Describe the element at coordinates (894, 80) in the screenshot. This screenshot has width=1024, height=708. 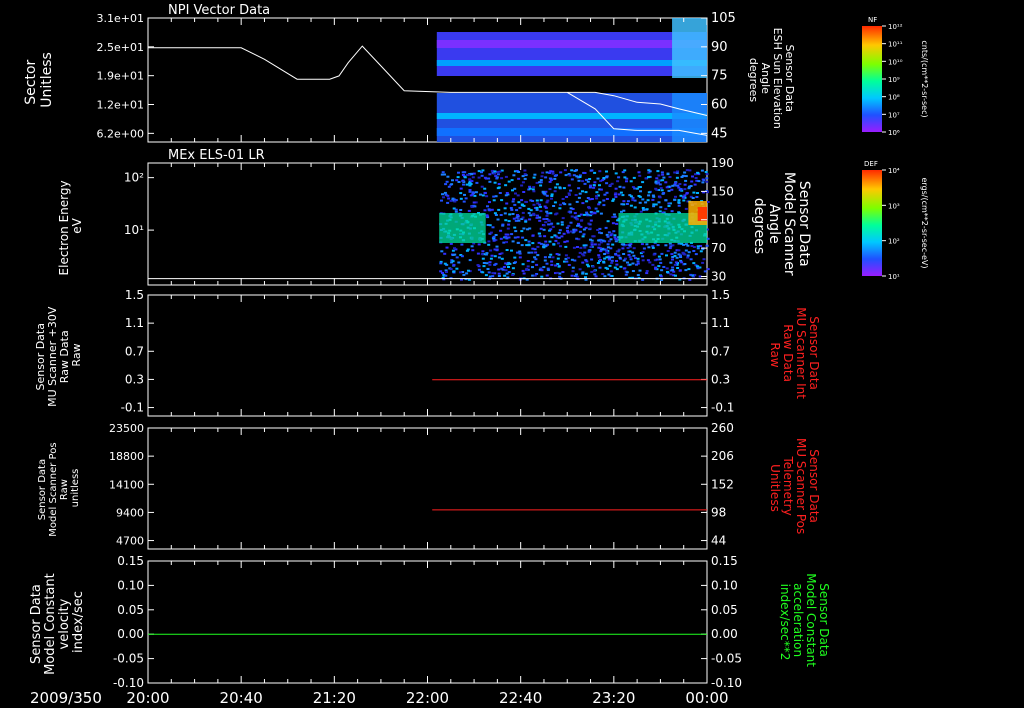
I see `colorbar-tick-label: 10⁹` at that location.